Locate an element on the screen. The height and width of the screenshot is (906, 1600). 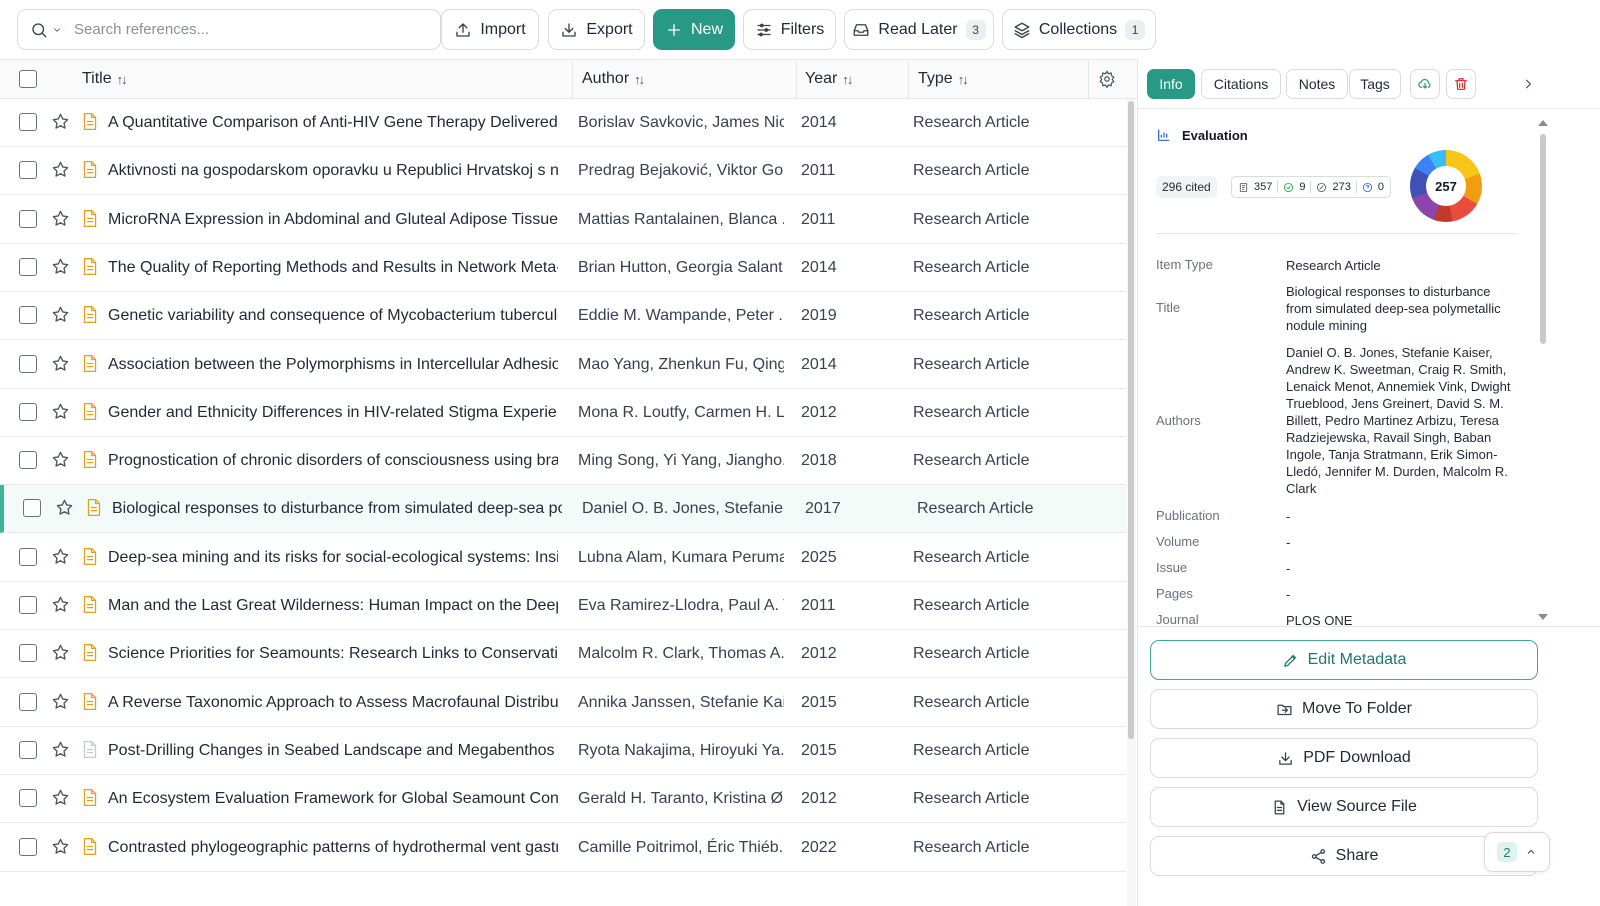
import-button: Import is located at coordinates (490, 29).